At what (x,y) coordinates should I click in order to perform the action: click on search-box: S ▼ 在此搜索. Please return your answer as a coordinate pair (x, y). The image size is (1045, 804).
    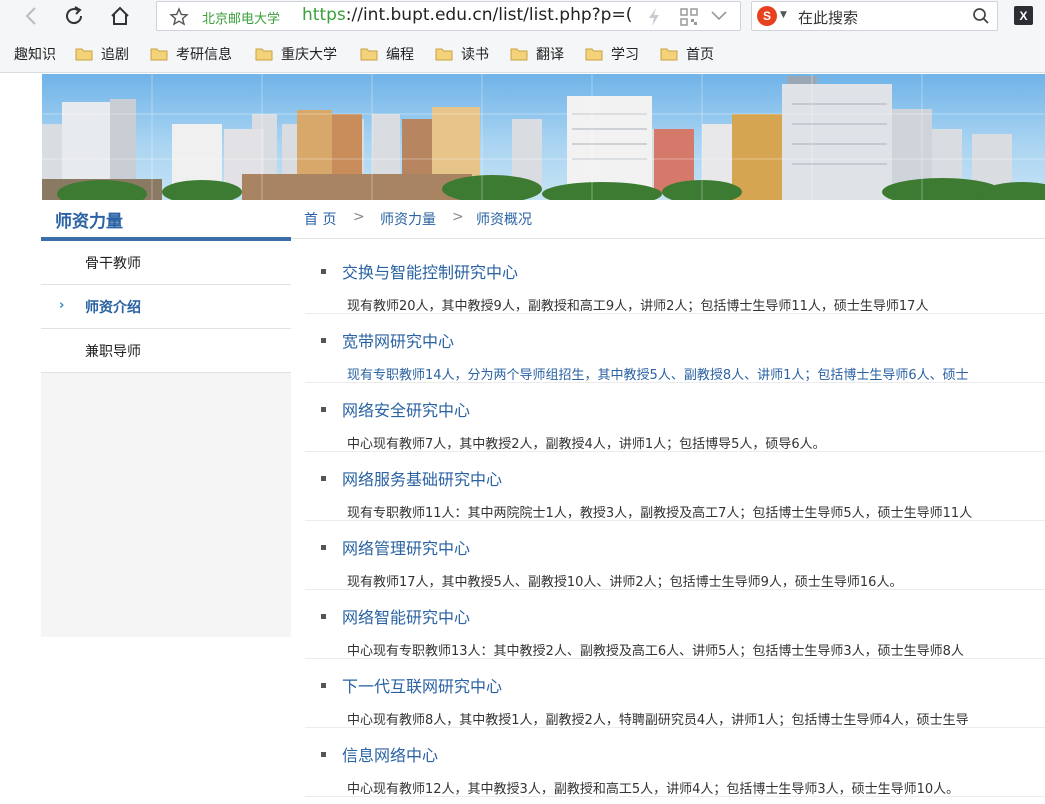
    Looking at the image, I should click on (874, 16).